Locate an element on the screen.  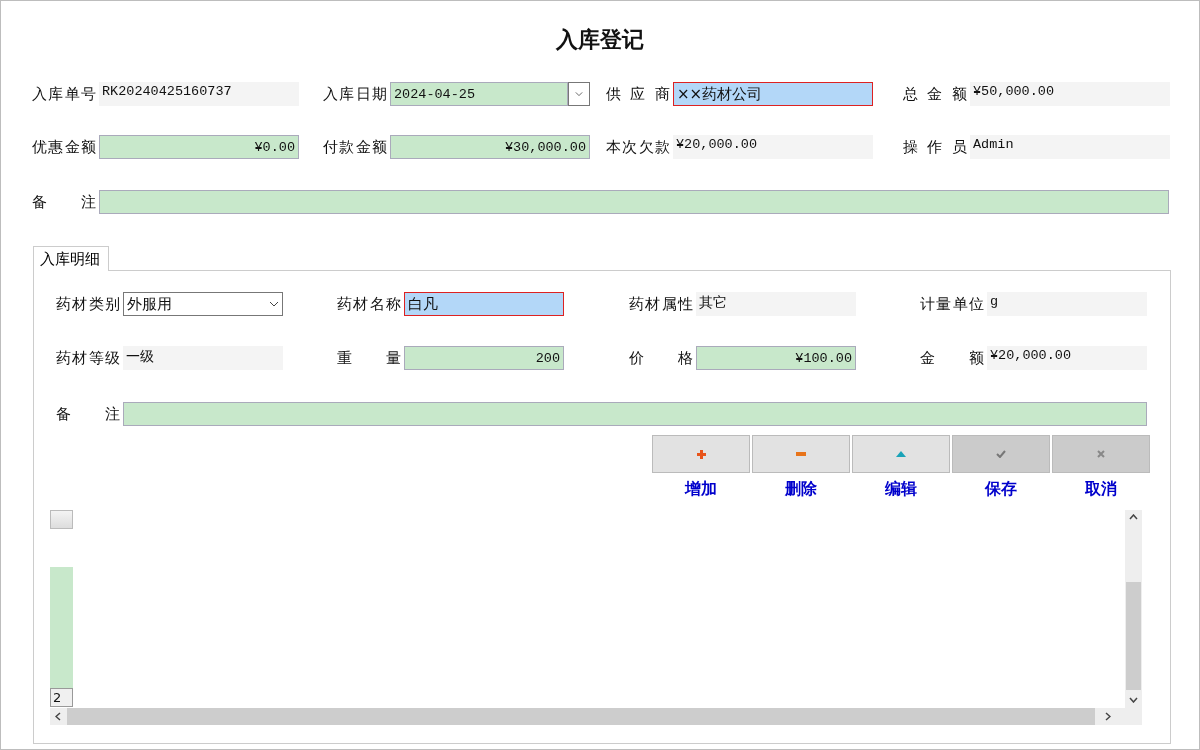
field-label: 药材等级 is located at coordinates (88, 358).